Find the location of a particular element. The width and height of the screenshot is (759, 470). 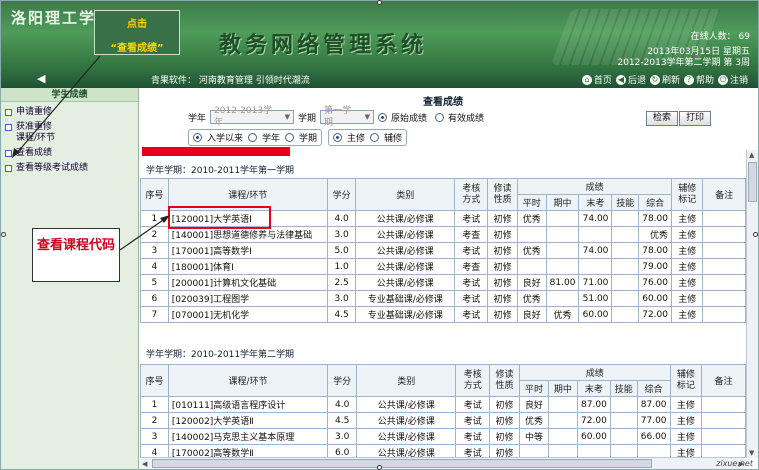

watermark: zixue.net is located at coordinates (734, 463).